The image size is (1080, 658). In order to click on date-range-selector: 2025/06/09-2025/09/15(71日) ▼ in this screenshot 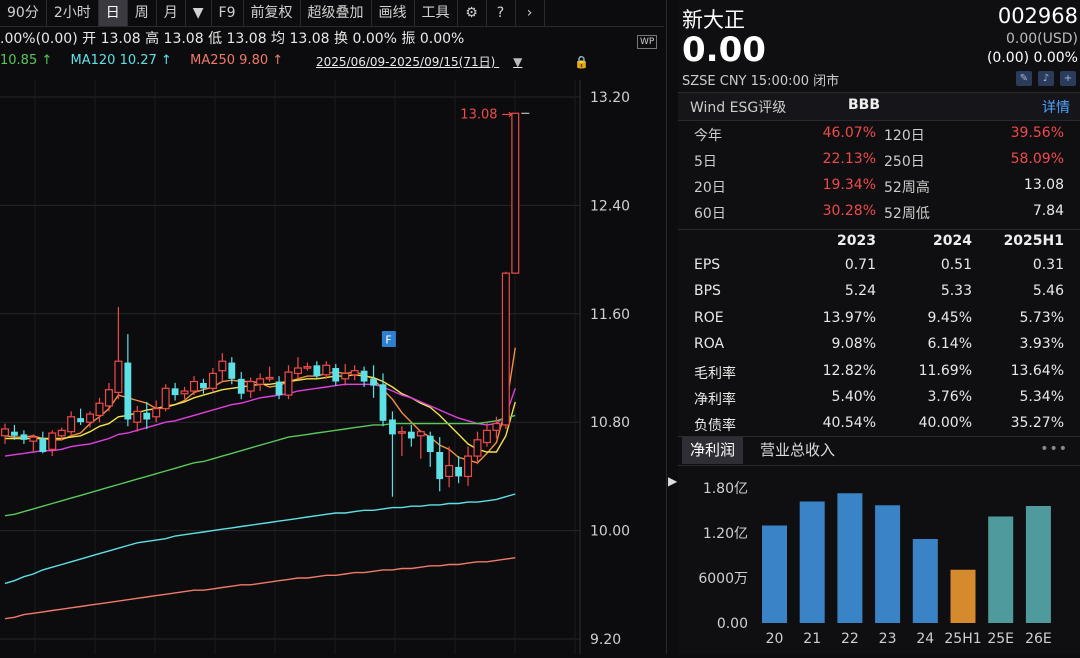, I will do `click(419, 61)`.